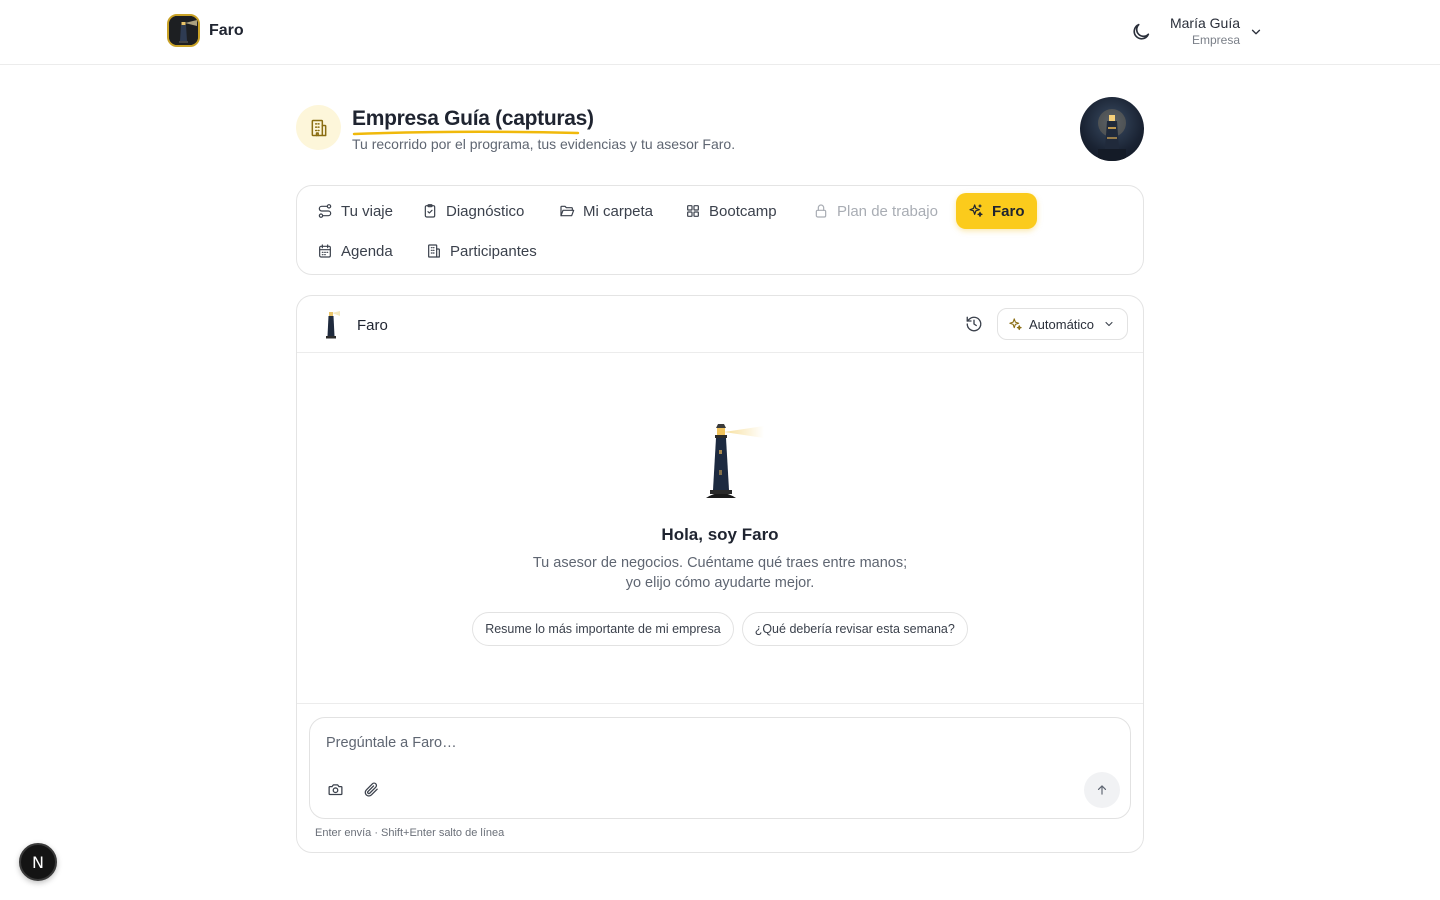  What do you see at coordinates (1204, 23) in the screenshot?
I see `user-name: María Guía` at bounding box center [1204, 23].